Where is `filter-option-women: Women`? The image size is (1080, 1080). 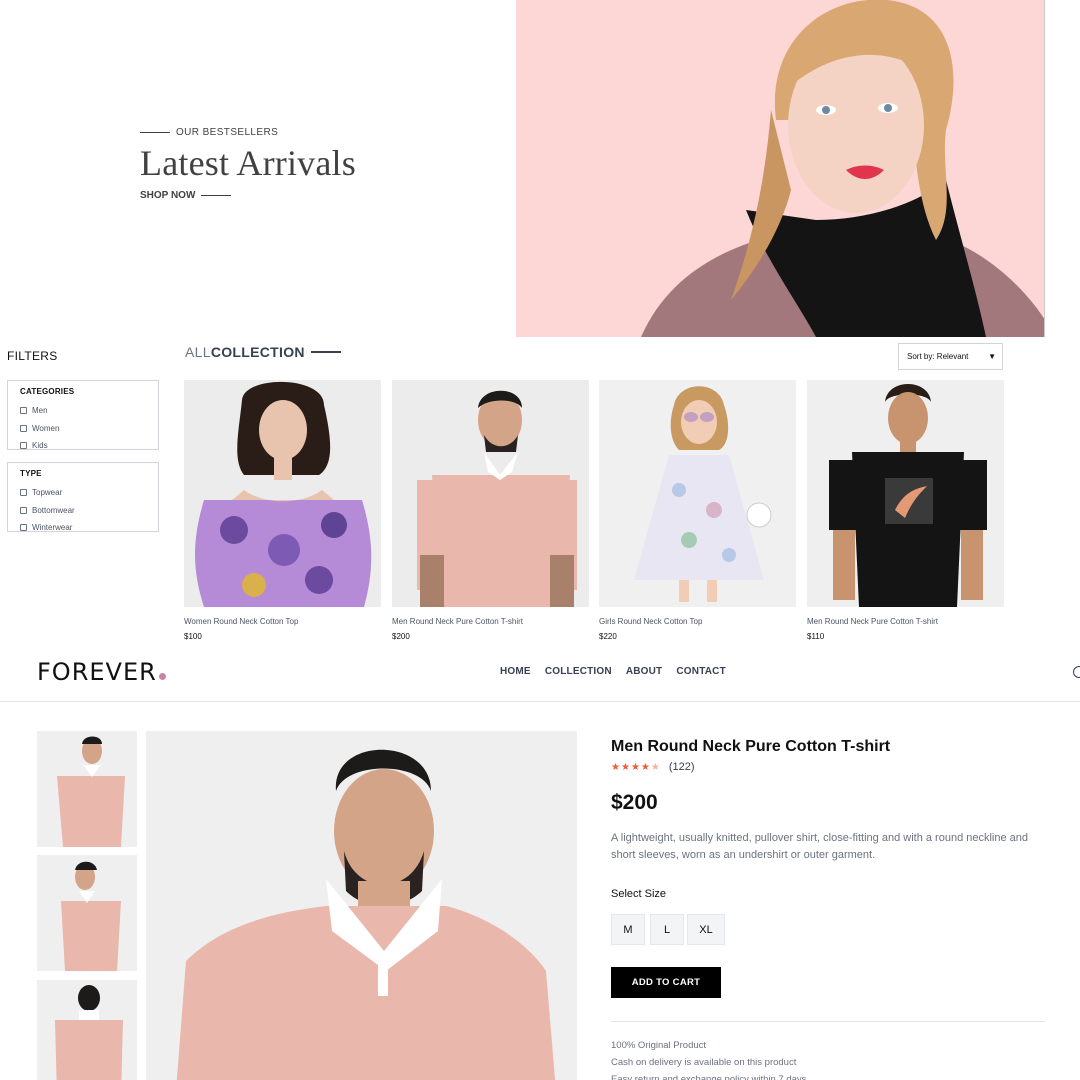
filter-option-women: Women is located at coordinates (83, 429).